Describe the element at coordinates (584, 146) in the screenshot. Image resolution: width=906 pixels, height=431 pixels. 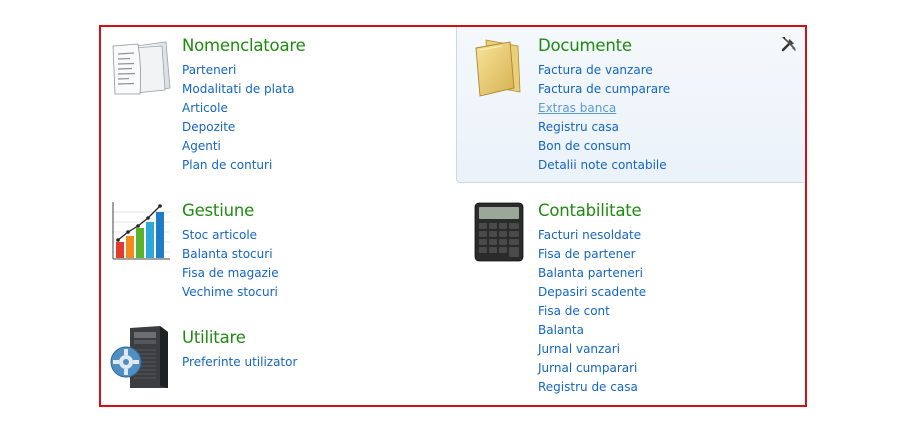
I see `link-bon-de-consum: Bon de consum` at that location.